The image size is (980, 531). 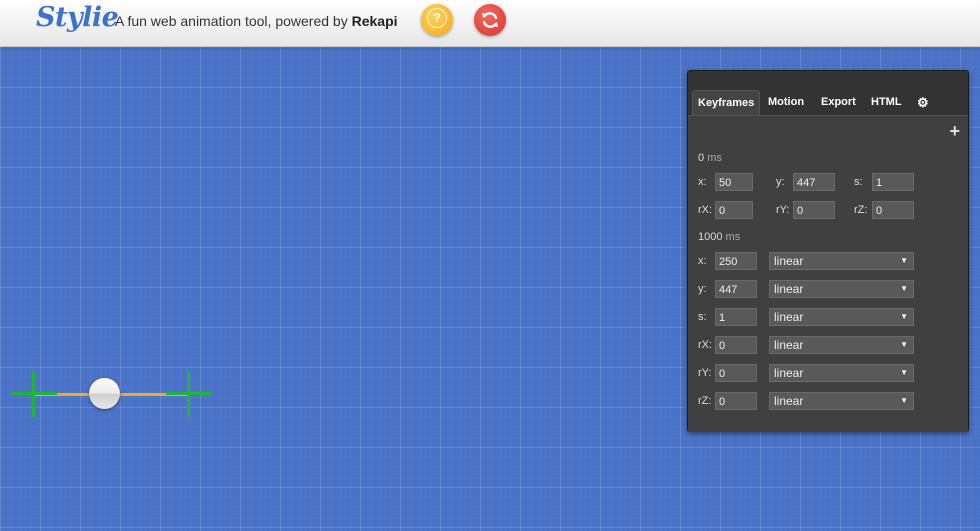 I want to click on keyframe-prop-row: y: 447 linear ▼, so click(x=828, y=289).